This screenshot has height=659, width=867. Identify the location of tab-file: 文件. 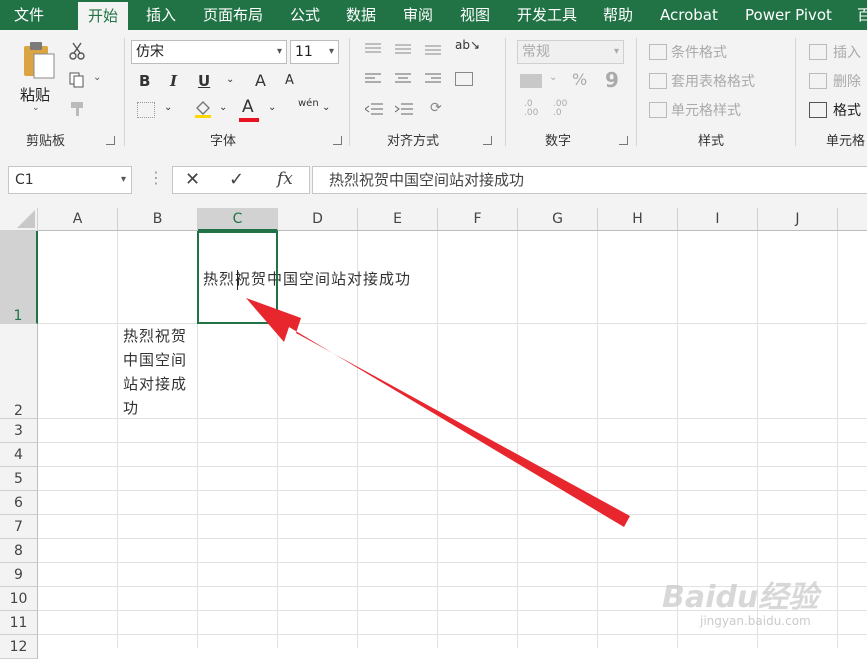
(29, 15).